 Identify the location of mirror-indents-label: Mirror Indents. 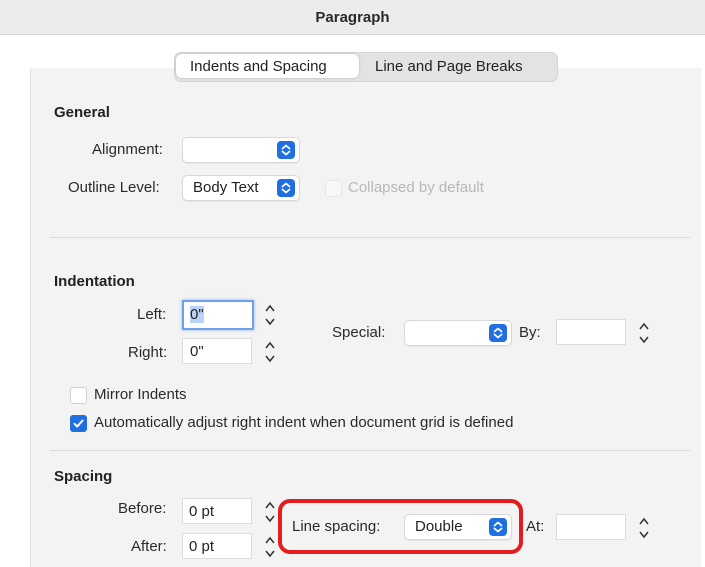
(140, 394).